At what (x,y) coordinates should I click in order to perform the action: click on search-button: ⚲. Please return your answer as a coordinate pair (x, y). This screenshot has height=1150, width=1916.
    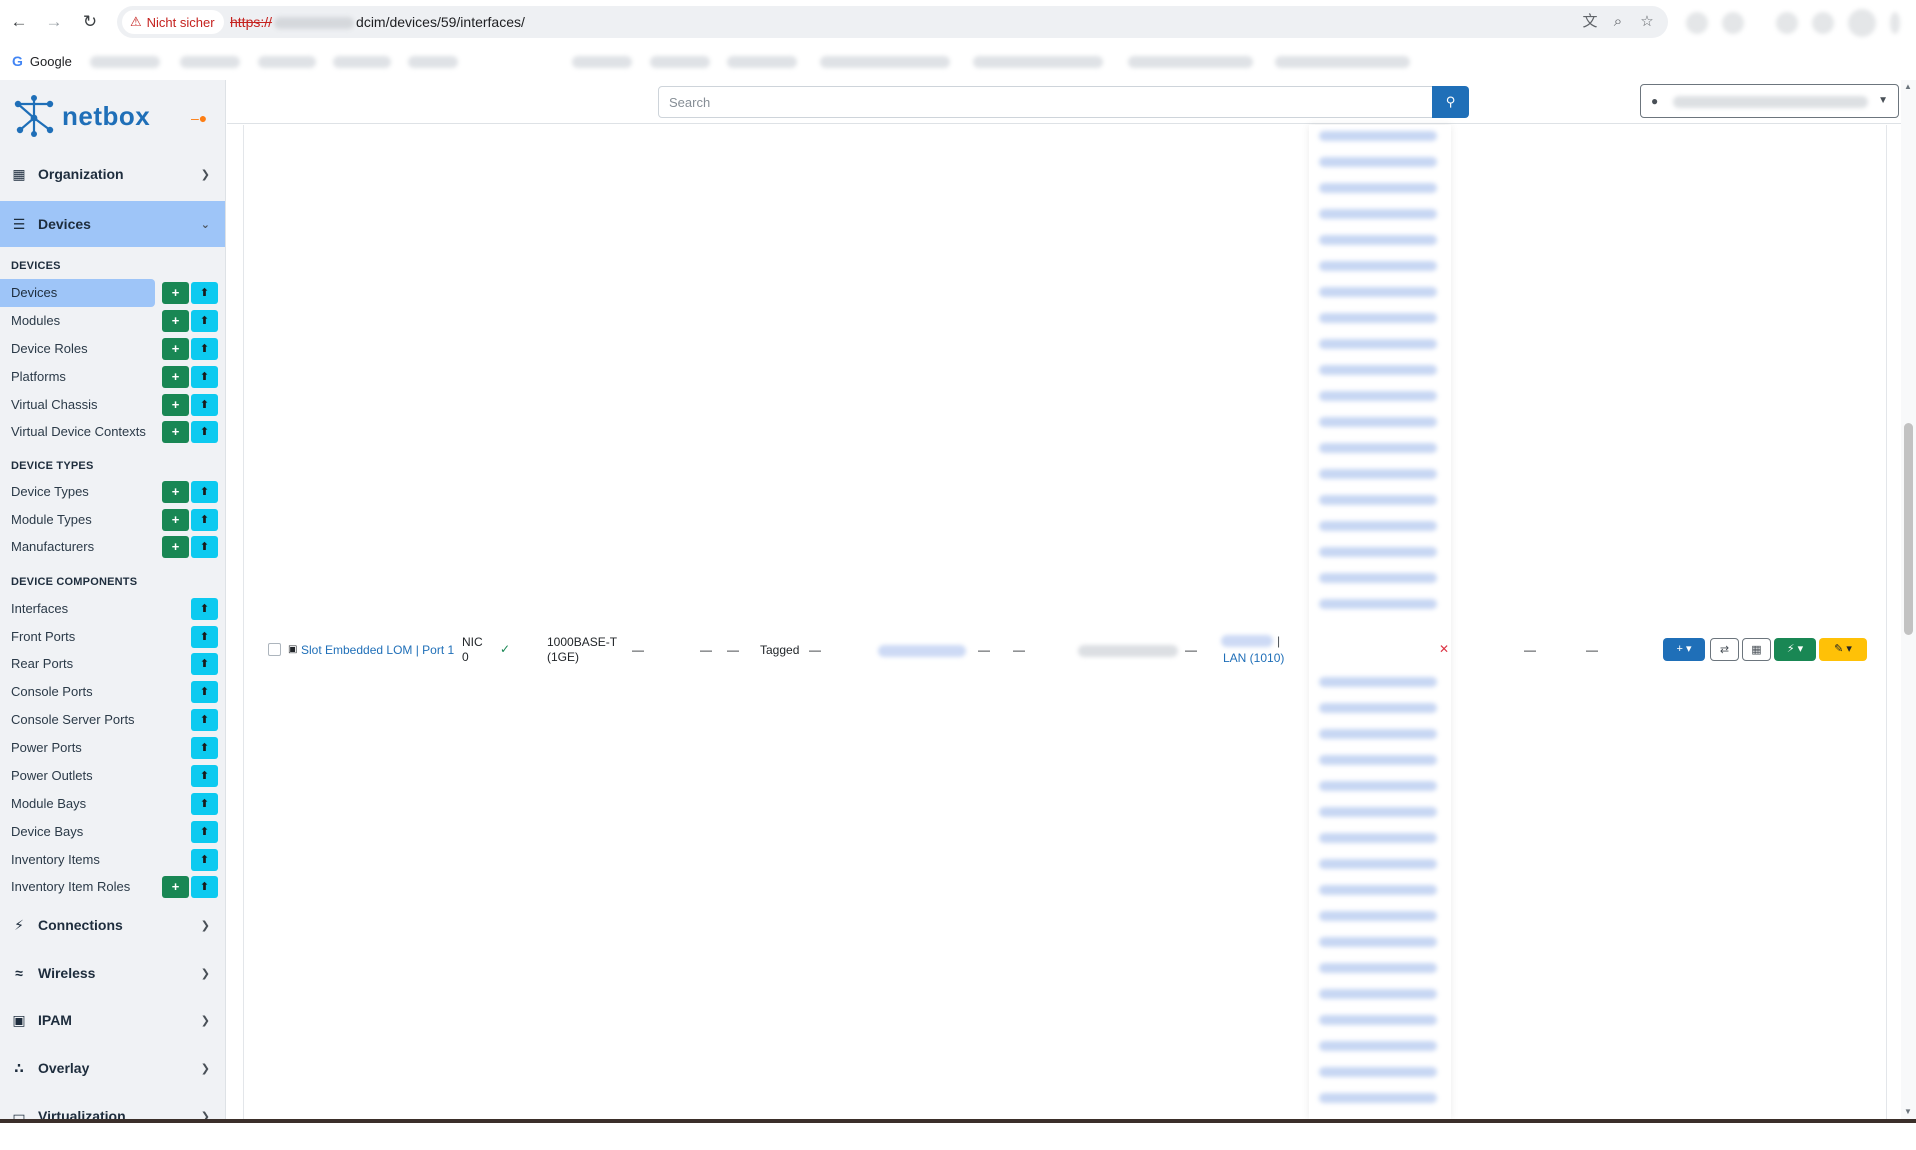
    Looking at the image, I should click on (1450, 102).